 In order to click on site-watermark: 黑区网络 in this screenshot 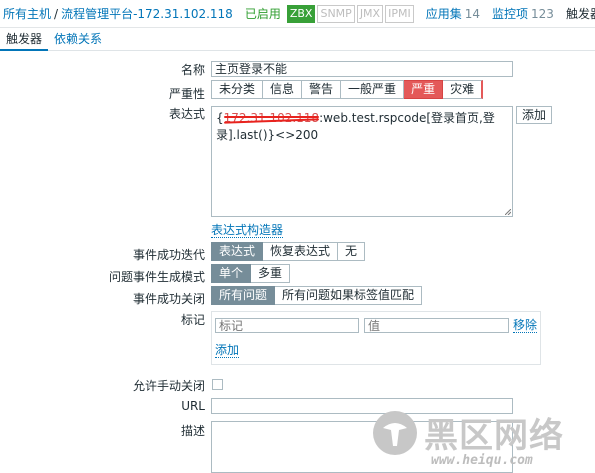, I will do `click(468, 432)`.